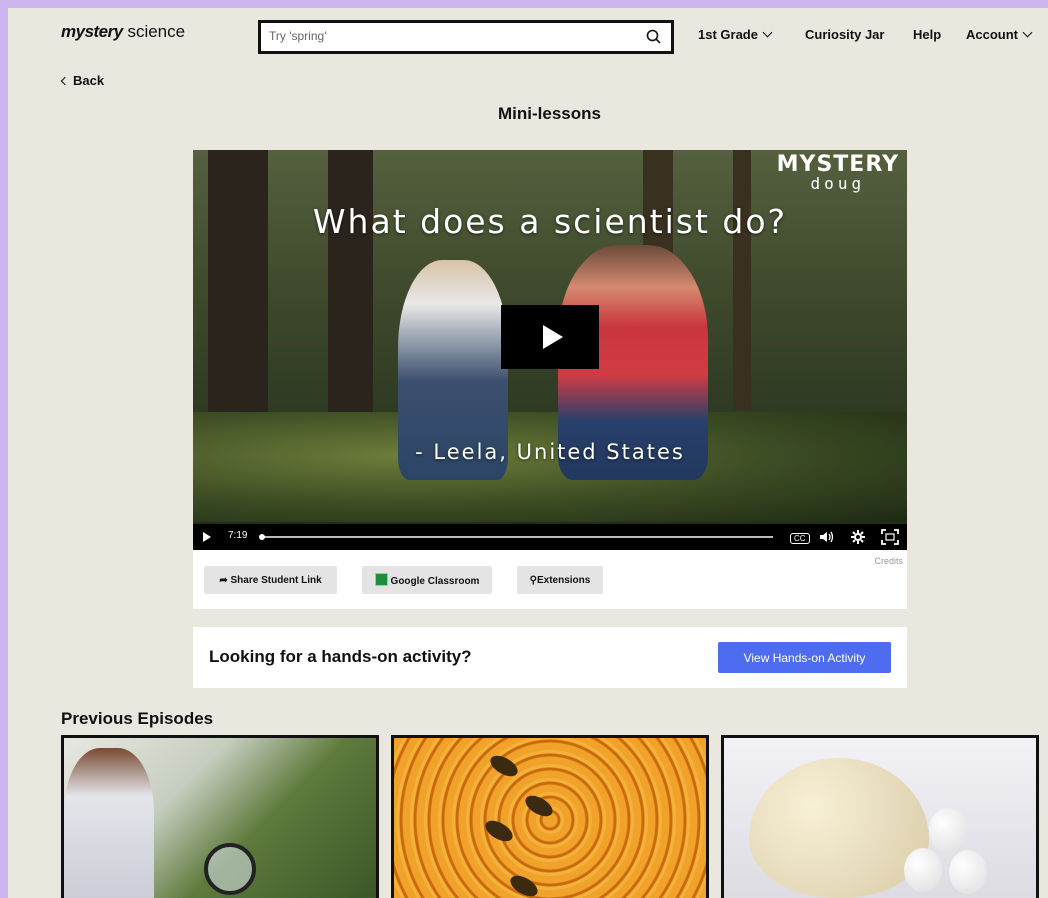 The image size is (1048, 898). I want to click on hands-on-prompt: Looking for a hands-on activity?, so click(340, 656).